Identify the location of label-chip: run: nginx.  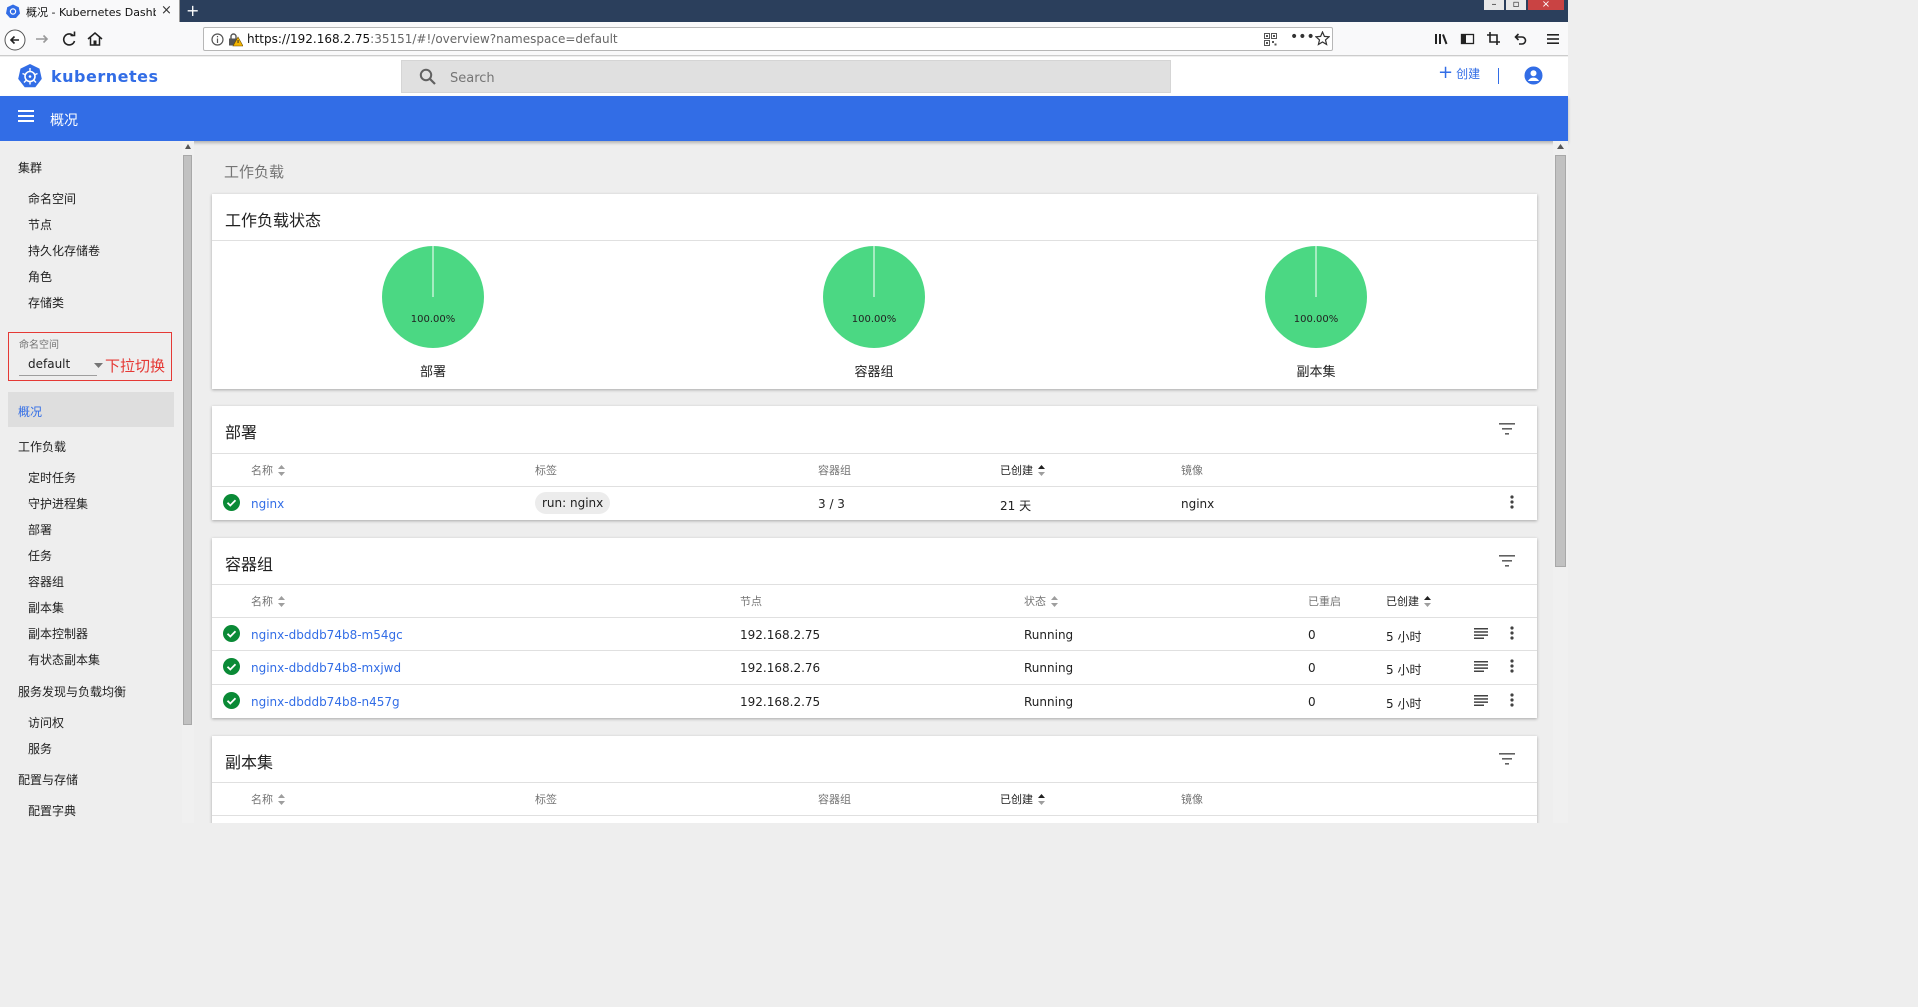
(573, 503).